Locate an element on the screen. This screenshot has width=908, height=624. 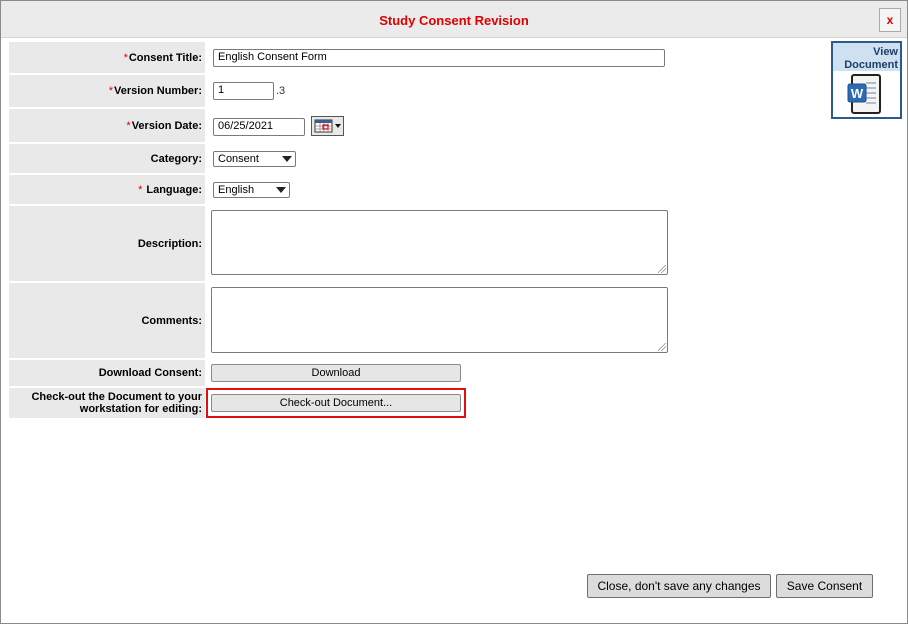
version-date-label: * Version Date: is located at coordinates (107, 125).